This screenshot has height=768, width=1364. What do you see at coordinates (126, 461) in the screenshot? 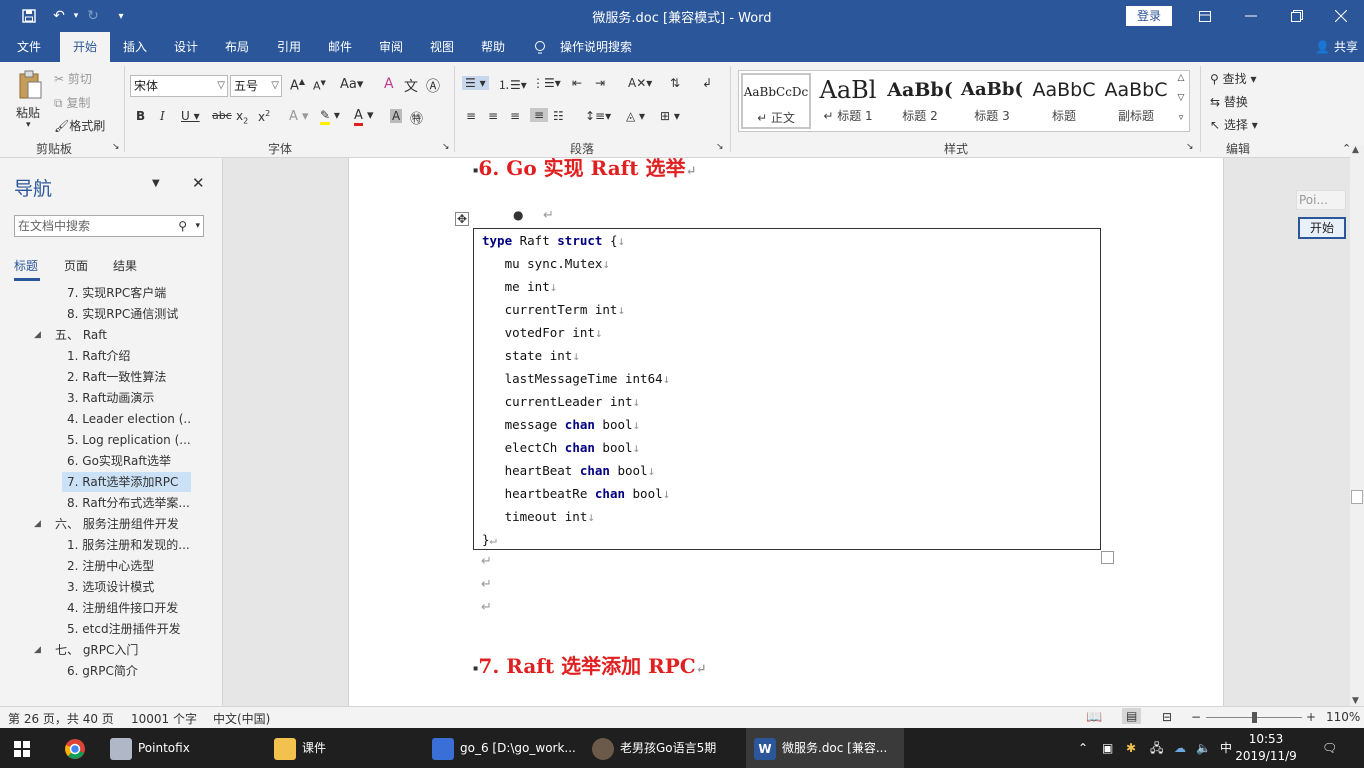
I see `nav-heading-item: 6. Go实现Raft选举` at bounding box center [126, 461].